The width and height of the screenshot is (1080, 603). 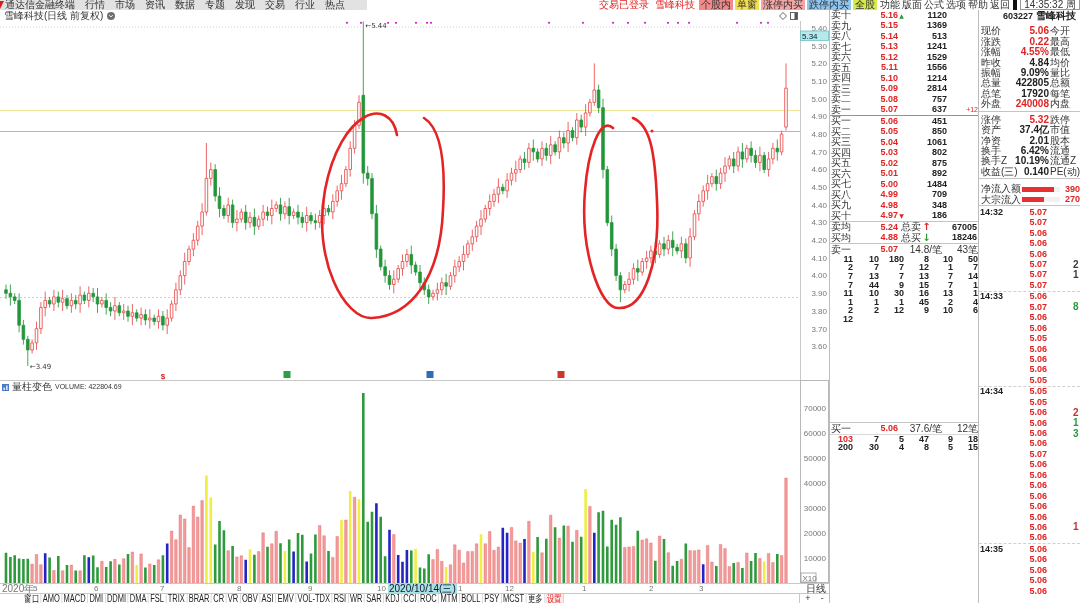 I want to click on axis-label: 4.10, so click(x=819, y=258).